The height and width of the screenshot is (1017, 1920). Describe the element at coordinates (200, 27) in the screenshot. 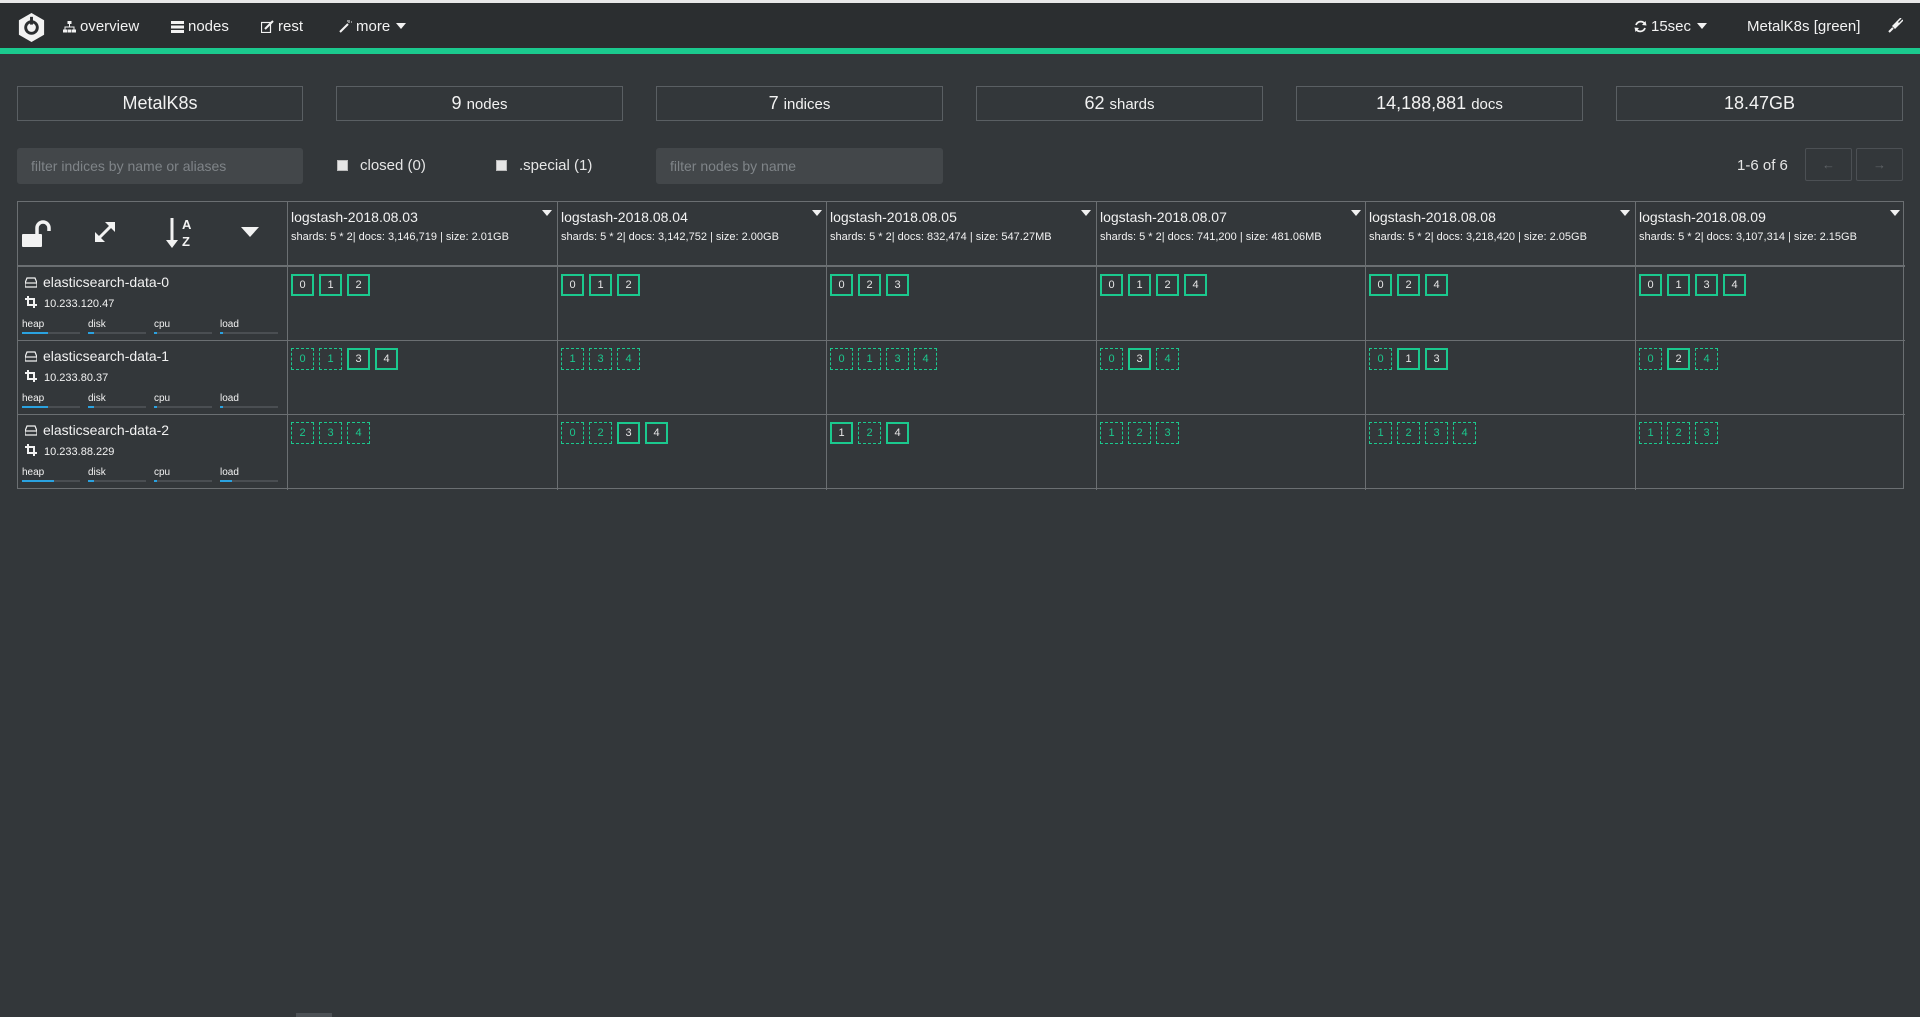

I see `nav-nodes: nodes` at that location.